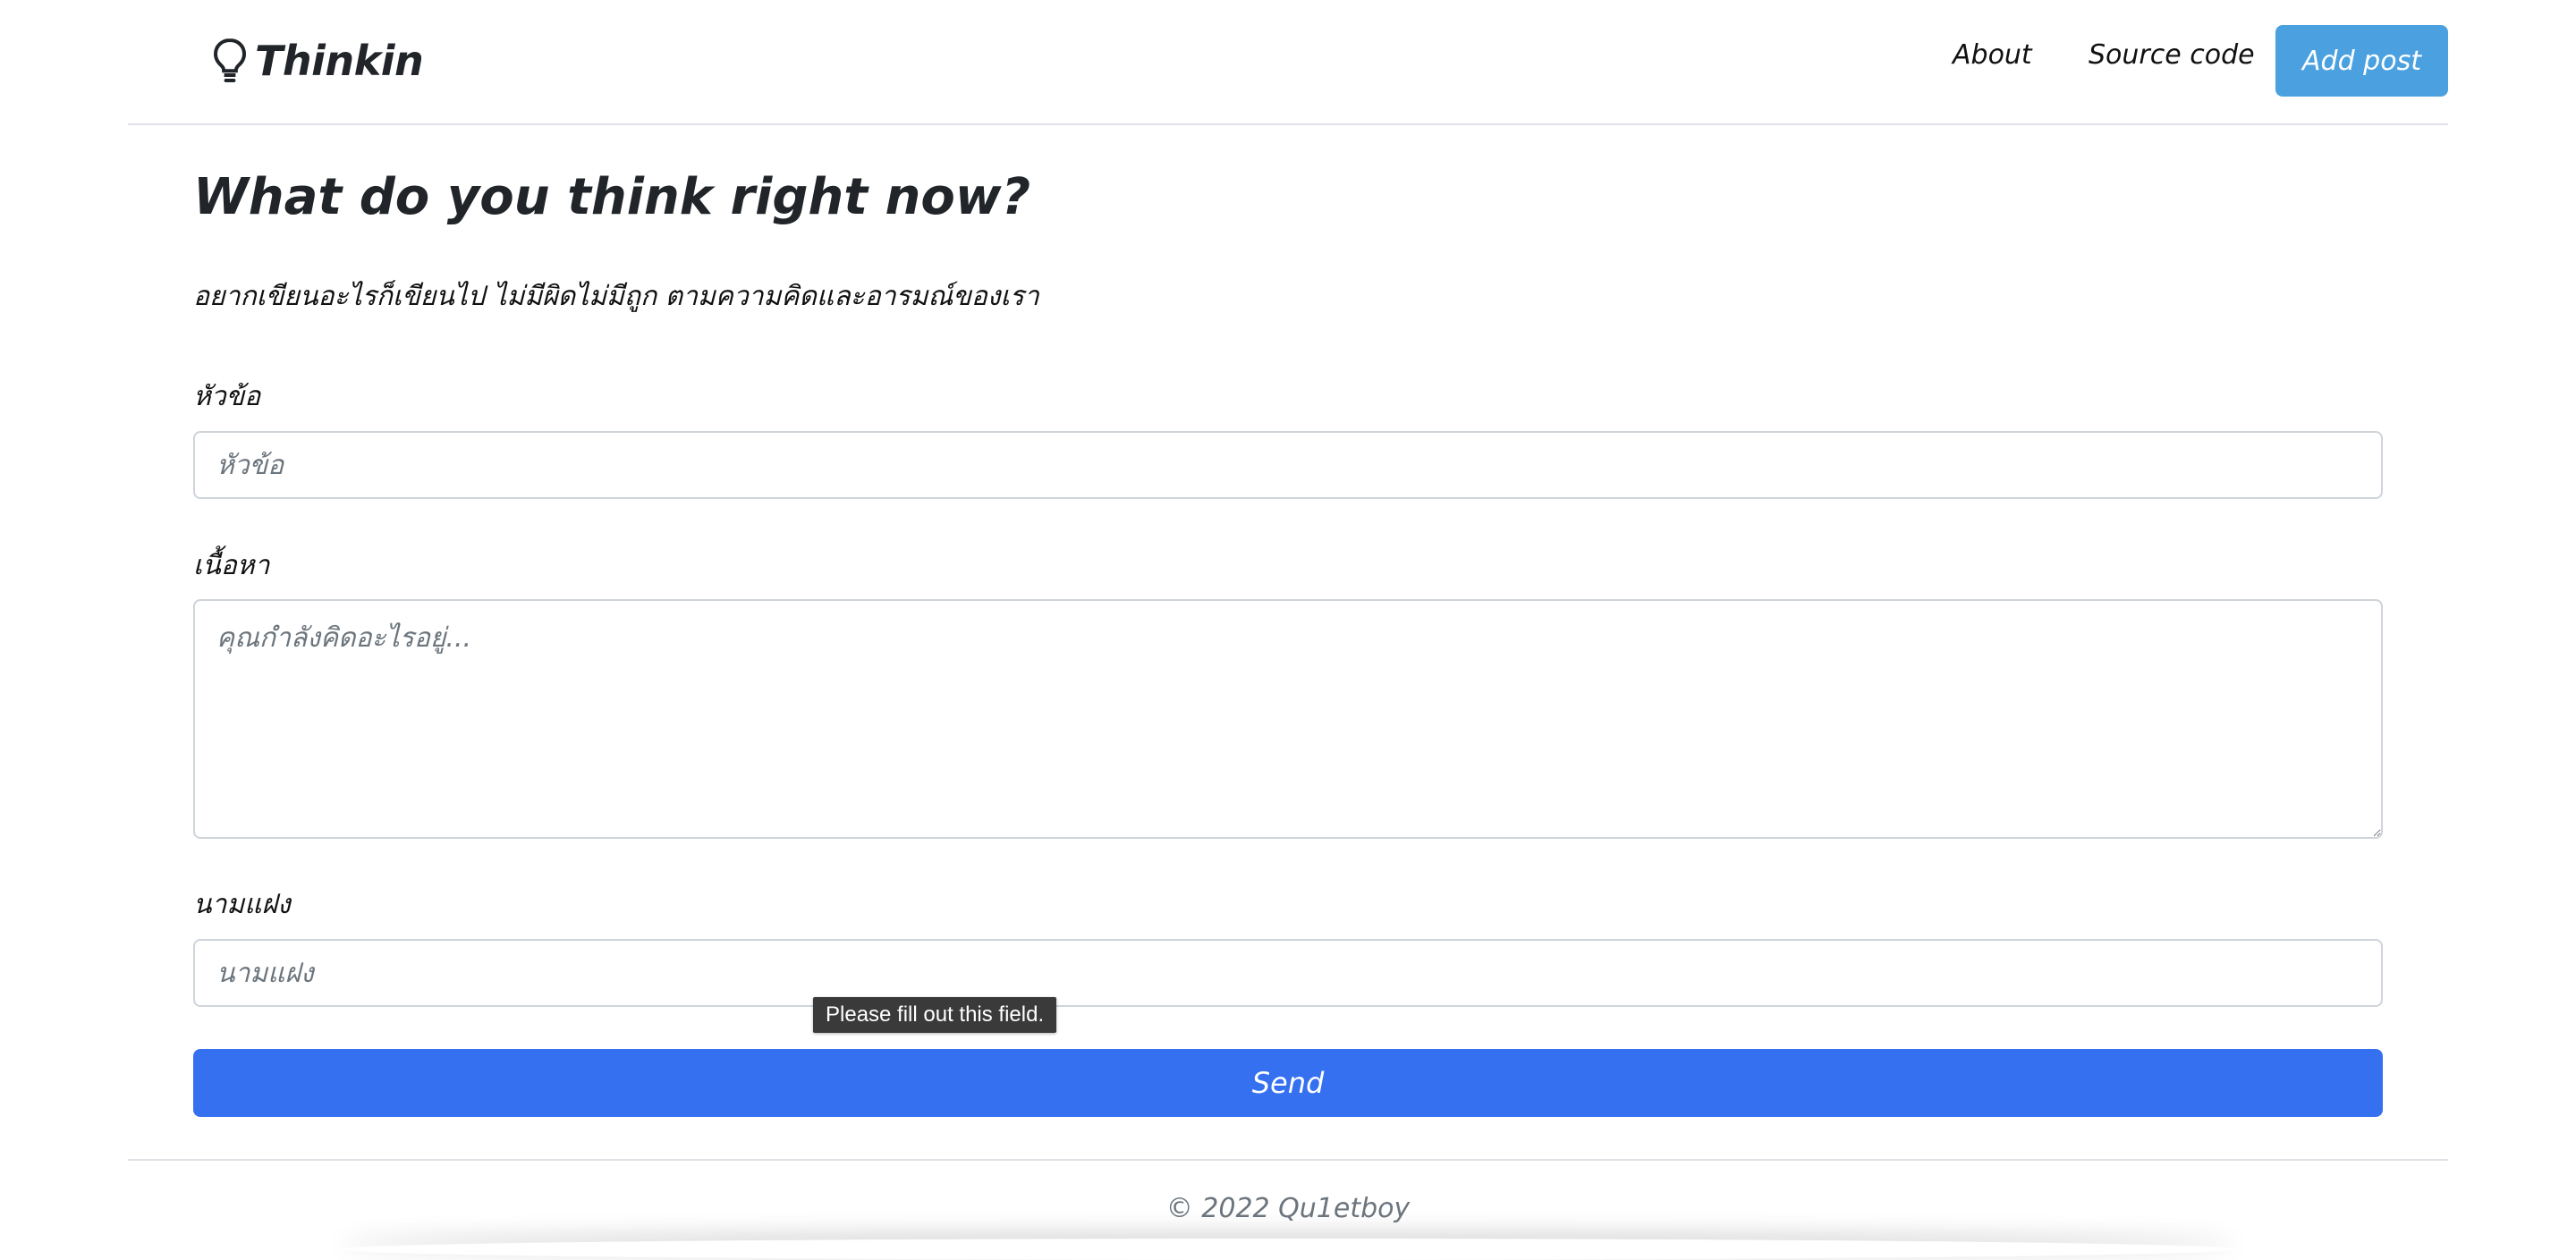  I want to click on content-label: เนื้อหา, so click(231, 565).